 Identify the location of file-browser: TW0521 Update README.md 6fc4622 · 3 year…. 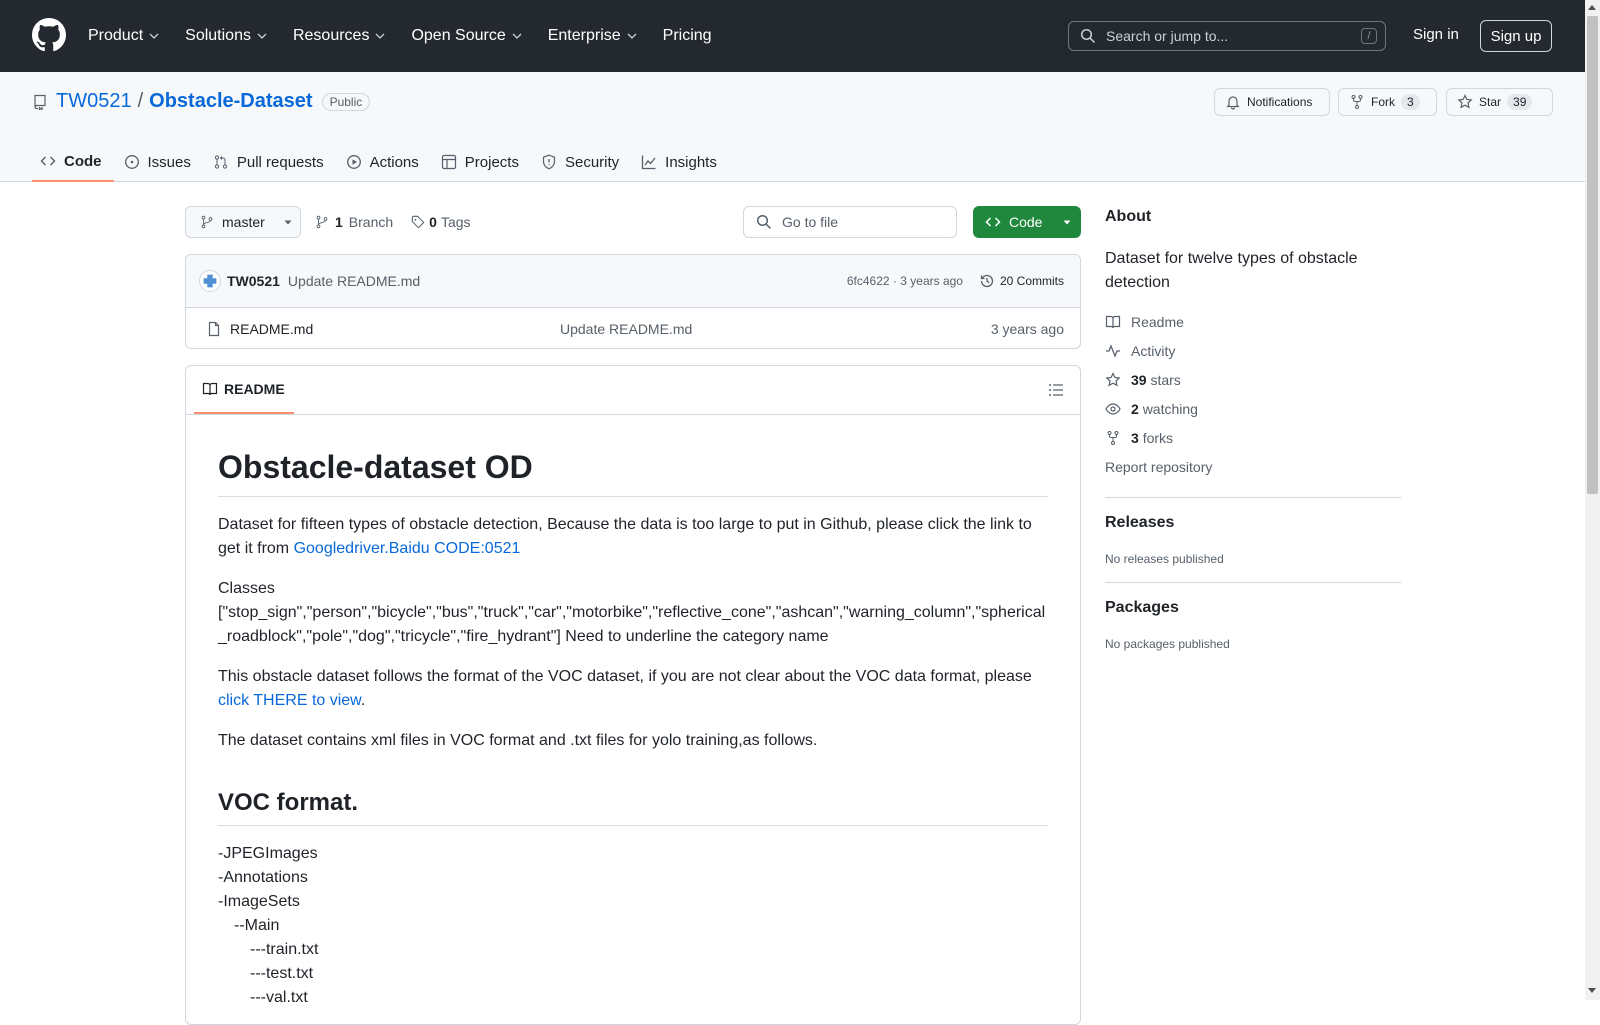
(633, 301).